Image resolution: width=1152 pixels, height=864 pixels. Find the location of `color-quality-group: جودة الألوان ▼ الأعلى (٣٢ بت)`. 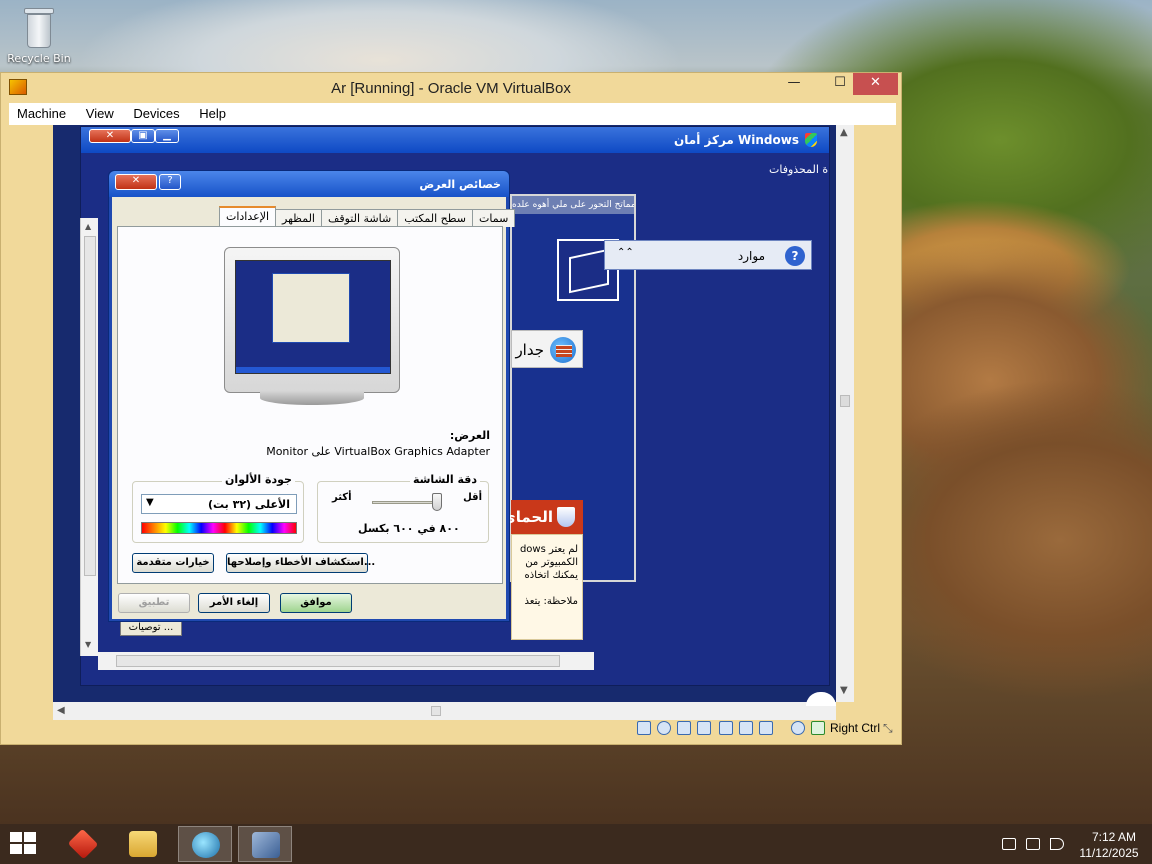

color-quality-group: جودة الألوان ▼ الأعلى (٣٢ بت) is located at coordinates (218, 508).